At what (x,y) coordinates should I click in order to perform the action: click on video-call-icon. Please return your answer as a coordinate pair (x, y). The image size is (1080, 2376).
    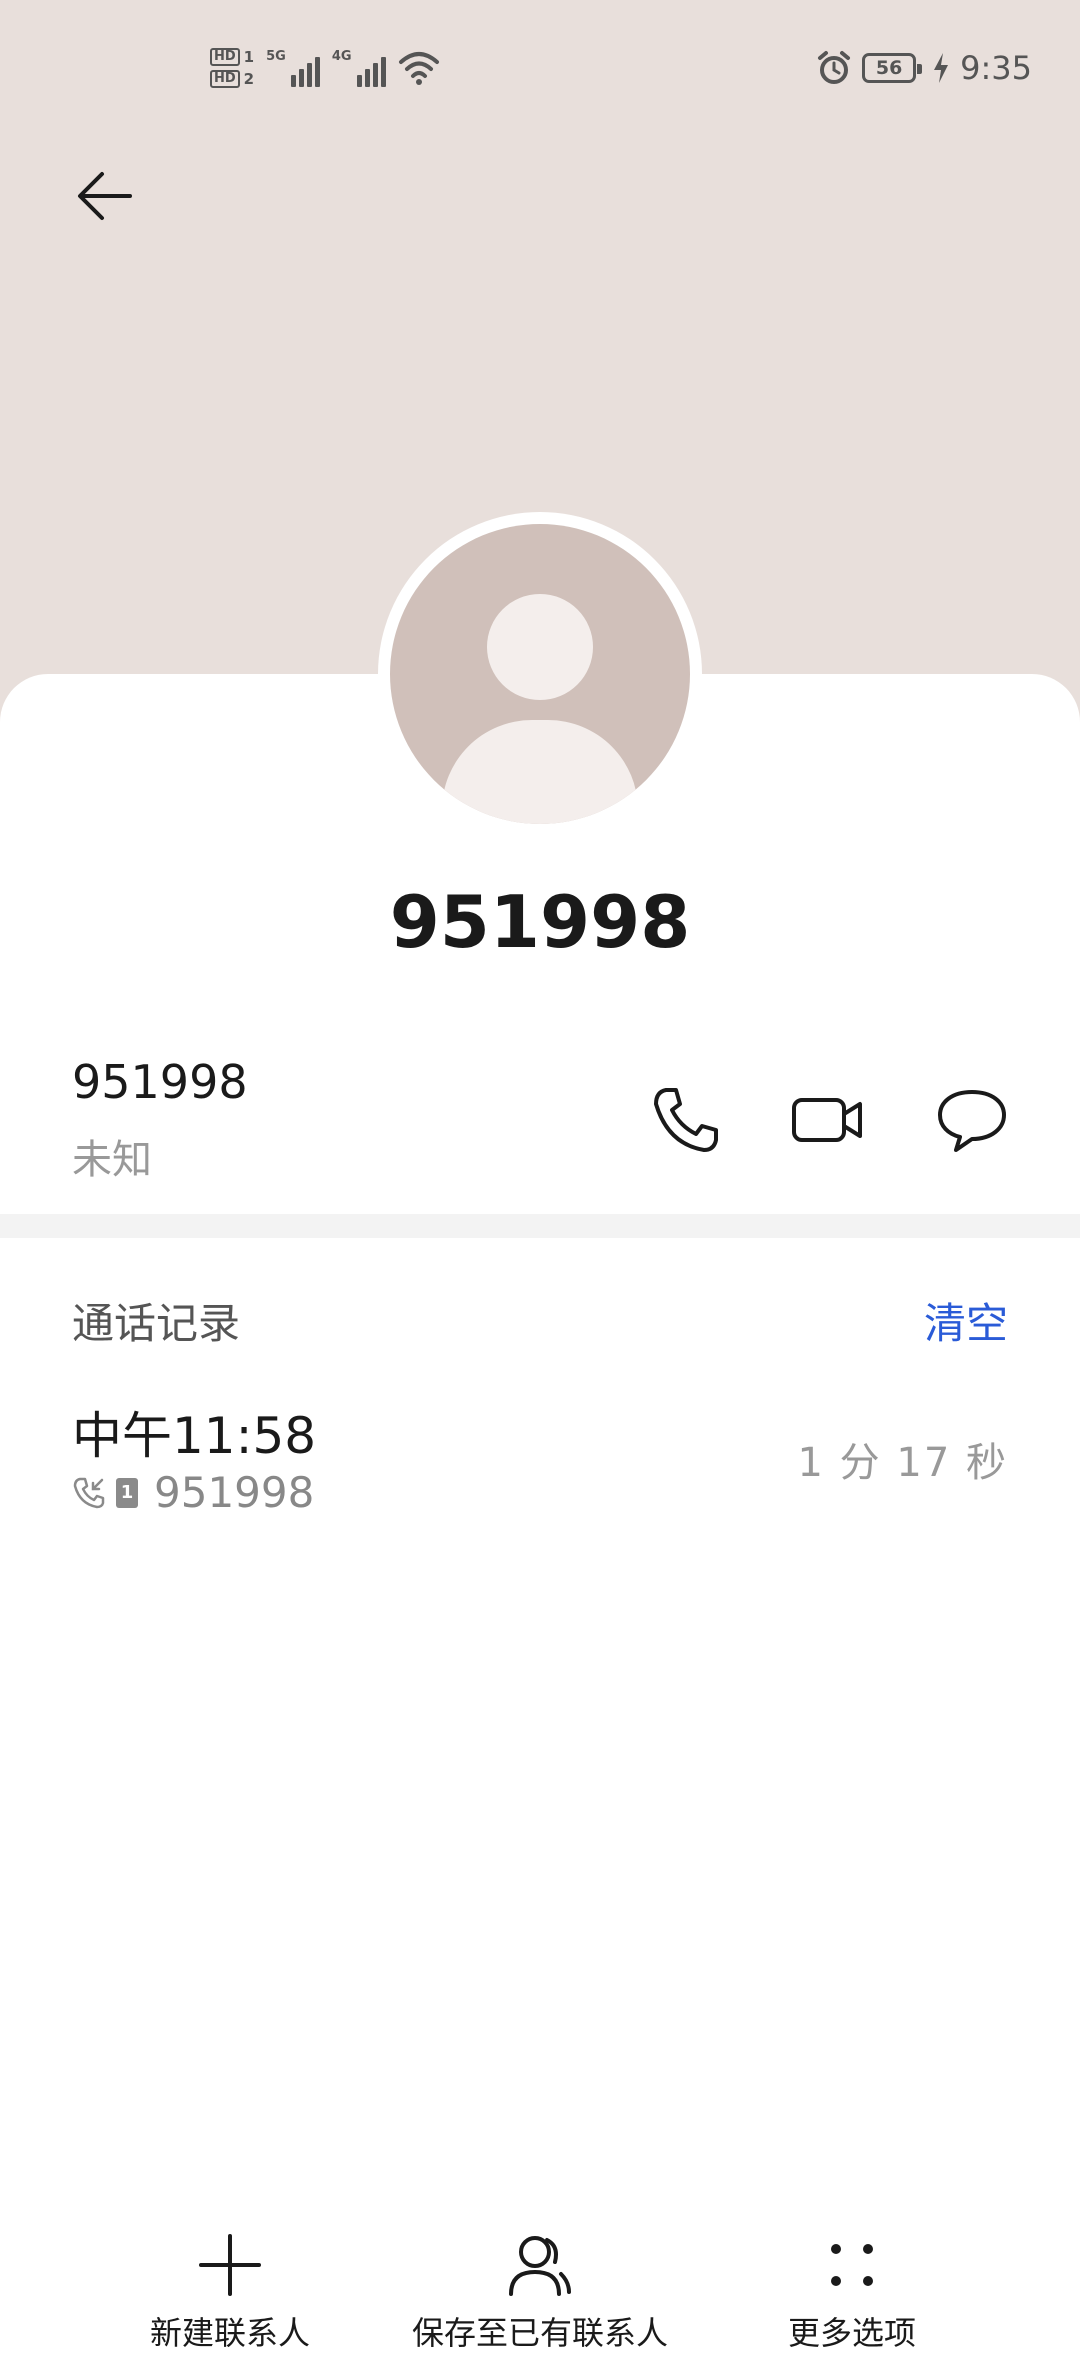
    Looking at the image, I should click on (828, 1120).